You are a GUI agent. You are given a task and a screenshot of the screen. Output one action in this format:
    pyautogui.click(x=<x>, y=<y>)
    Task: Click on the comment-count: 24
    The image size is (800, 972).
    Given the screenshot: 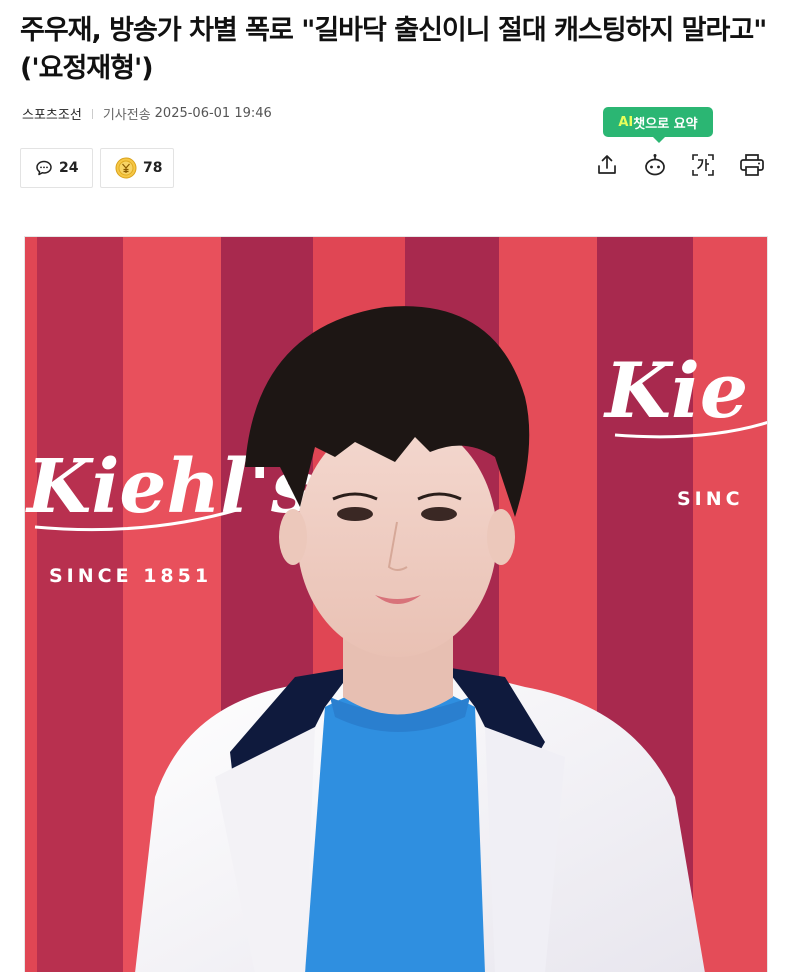 What is the action you would take?
    pyautogui.click(x=69, y=168)
    